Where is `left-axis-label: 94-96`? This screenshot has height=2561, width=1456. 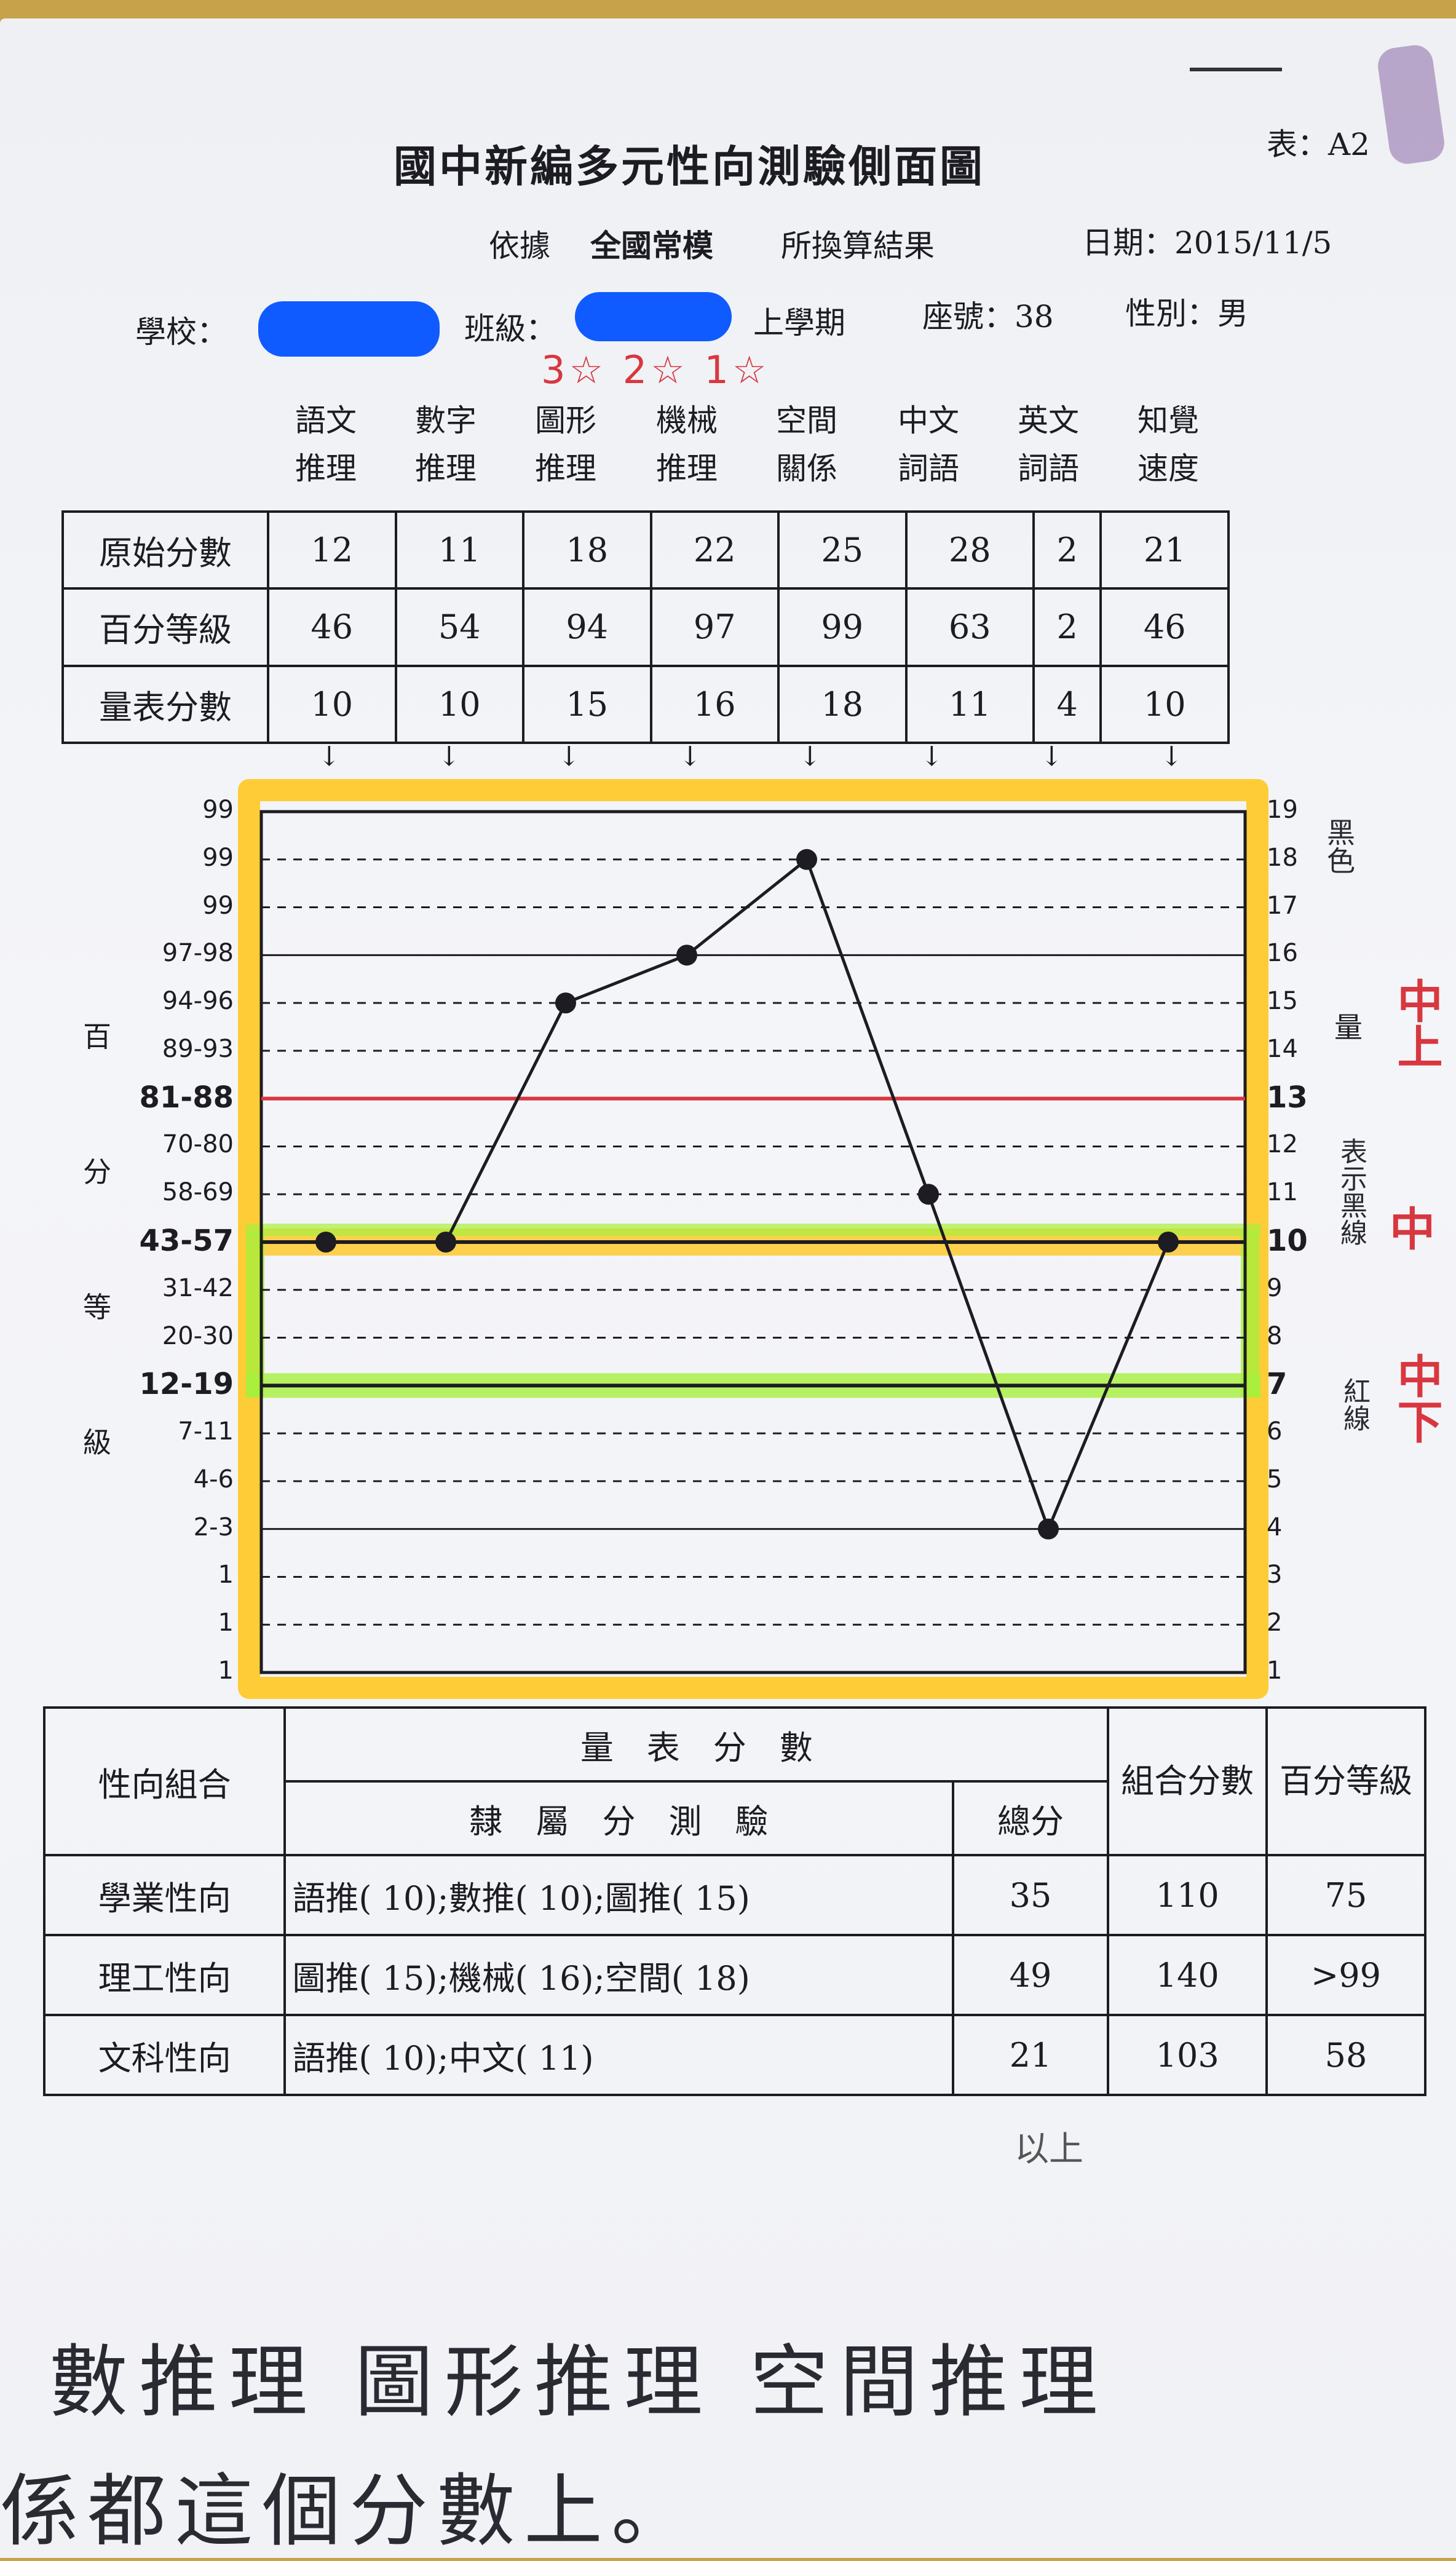 left-axis-label: 94-96 is located at coordinates (198, 1001).